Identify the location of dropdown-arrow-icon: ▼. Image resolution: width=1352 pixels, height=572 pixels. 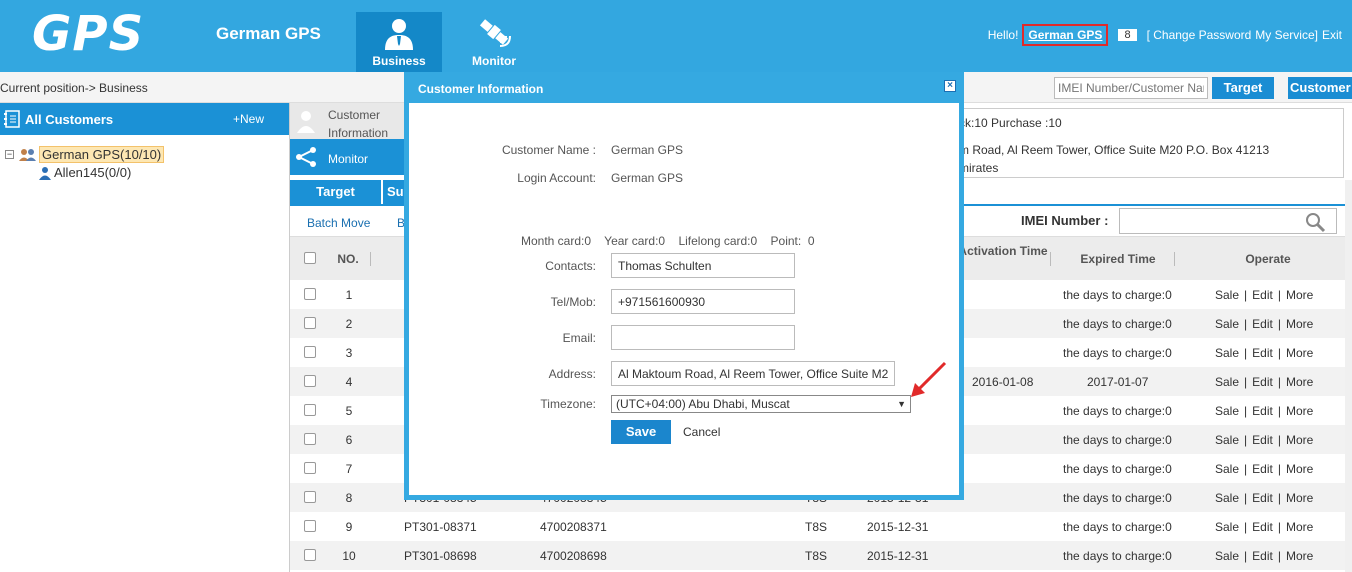
(901, 404).